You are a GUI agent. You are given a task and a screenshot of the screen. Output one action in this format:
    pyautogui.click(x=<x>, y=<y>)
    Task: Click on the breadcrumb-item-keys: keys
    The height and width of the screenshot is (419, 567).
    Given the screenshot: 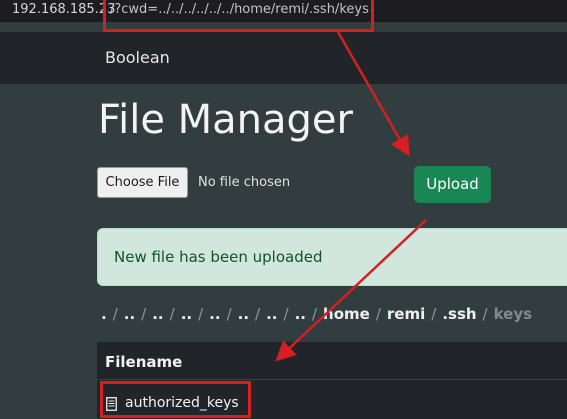 What is the action you would take?
    pyautogui.click(x=513, y=314)
    